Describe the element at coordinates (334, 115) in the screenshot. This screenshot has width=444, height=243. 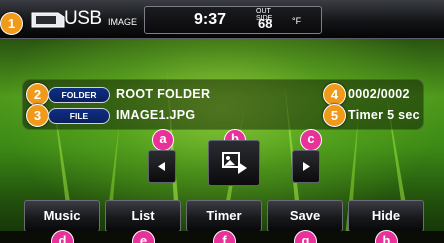
I see `callout-5: 5` at that location.